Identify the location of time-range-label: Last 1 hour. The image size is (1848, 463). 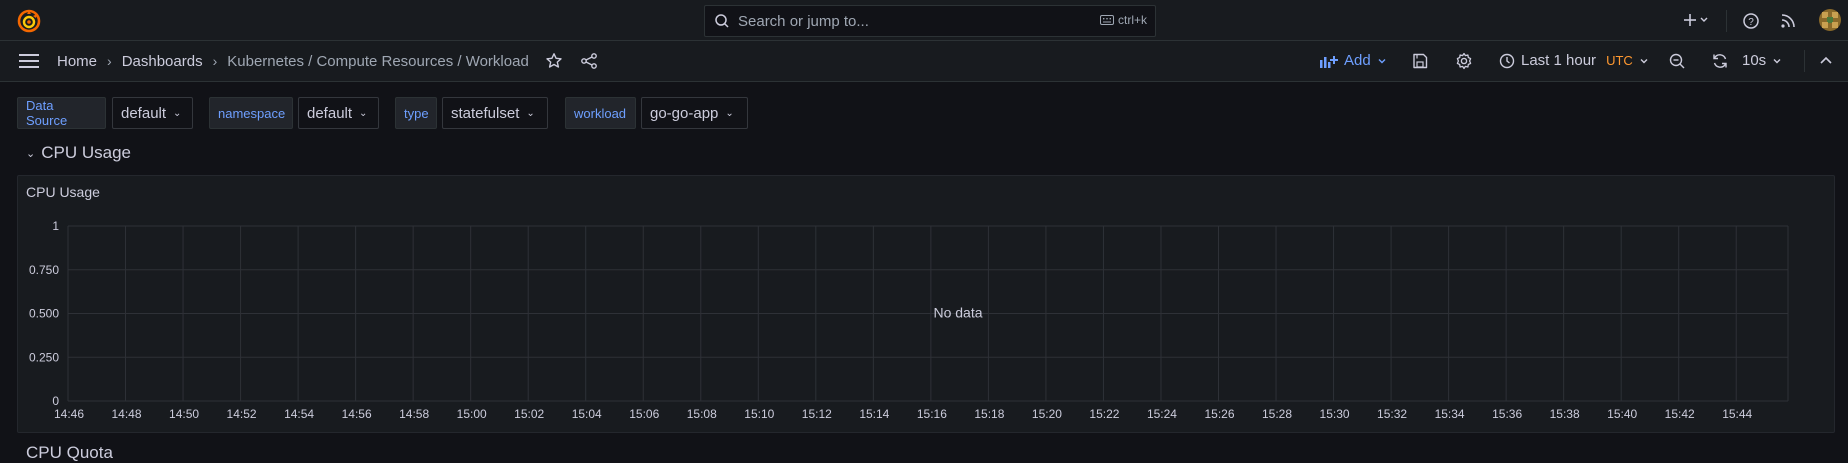
(1559, 60).